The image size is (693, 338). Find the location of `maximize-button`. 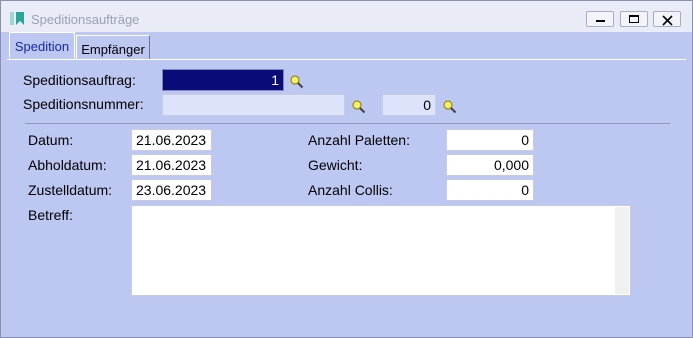

maximize-button is located at coordinates (634, 19).